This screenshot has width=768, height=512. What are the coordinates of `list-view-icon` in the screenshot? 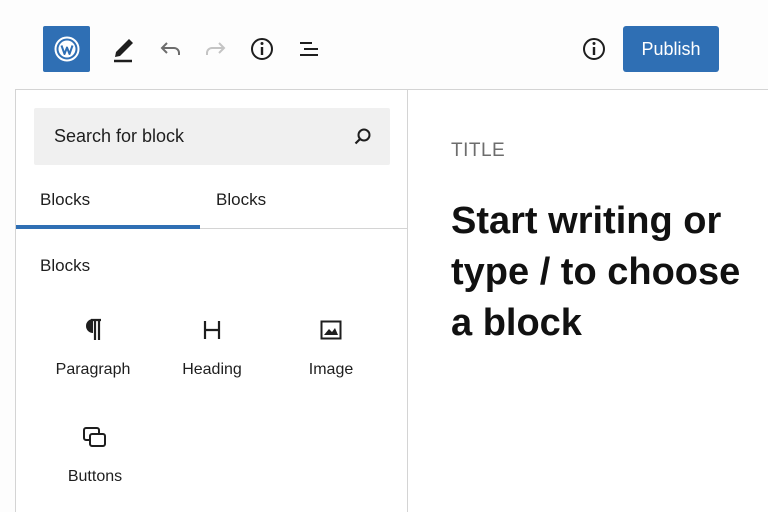 It's located at (309, 49).